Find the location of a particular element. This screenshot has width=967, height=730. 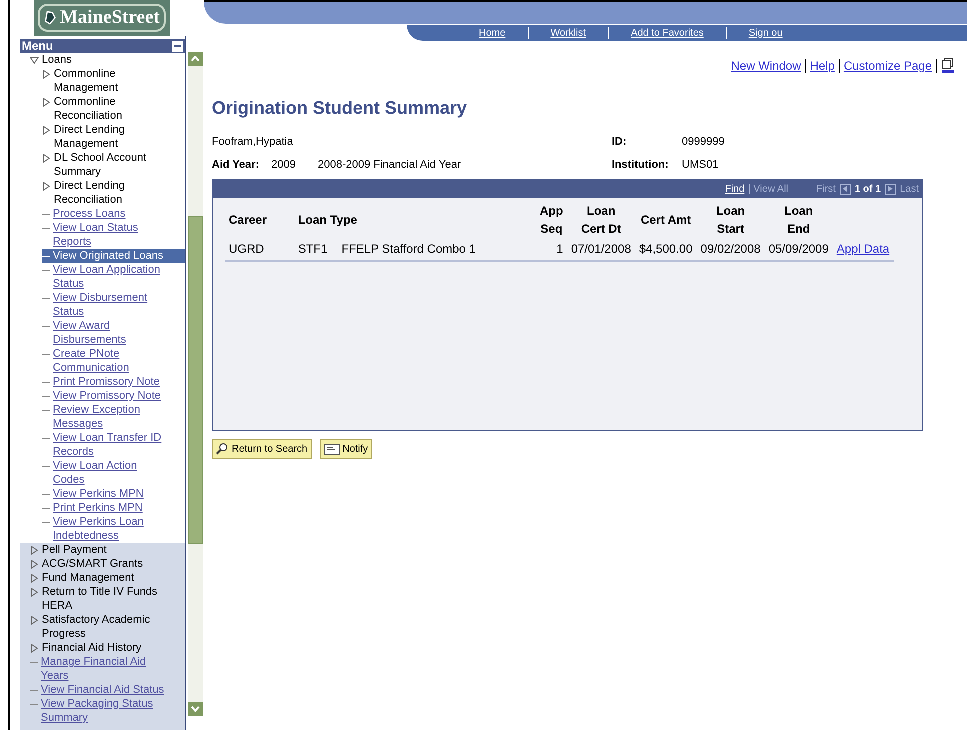

table-cell: 05/09/2009 is located at coordinates (798, 249).